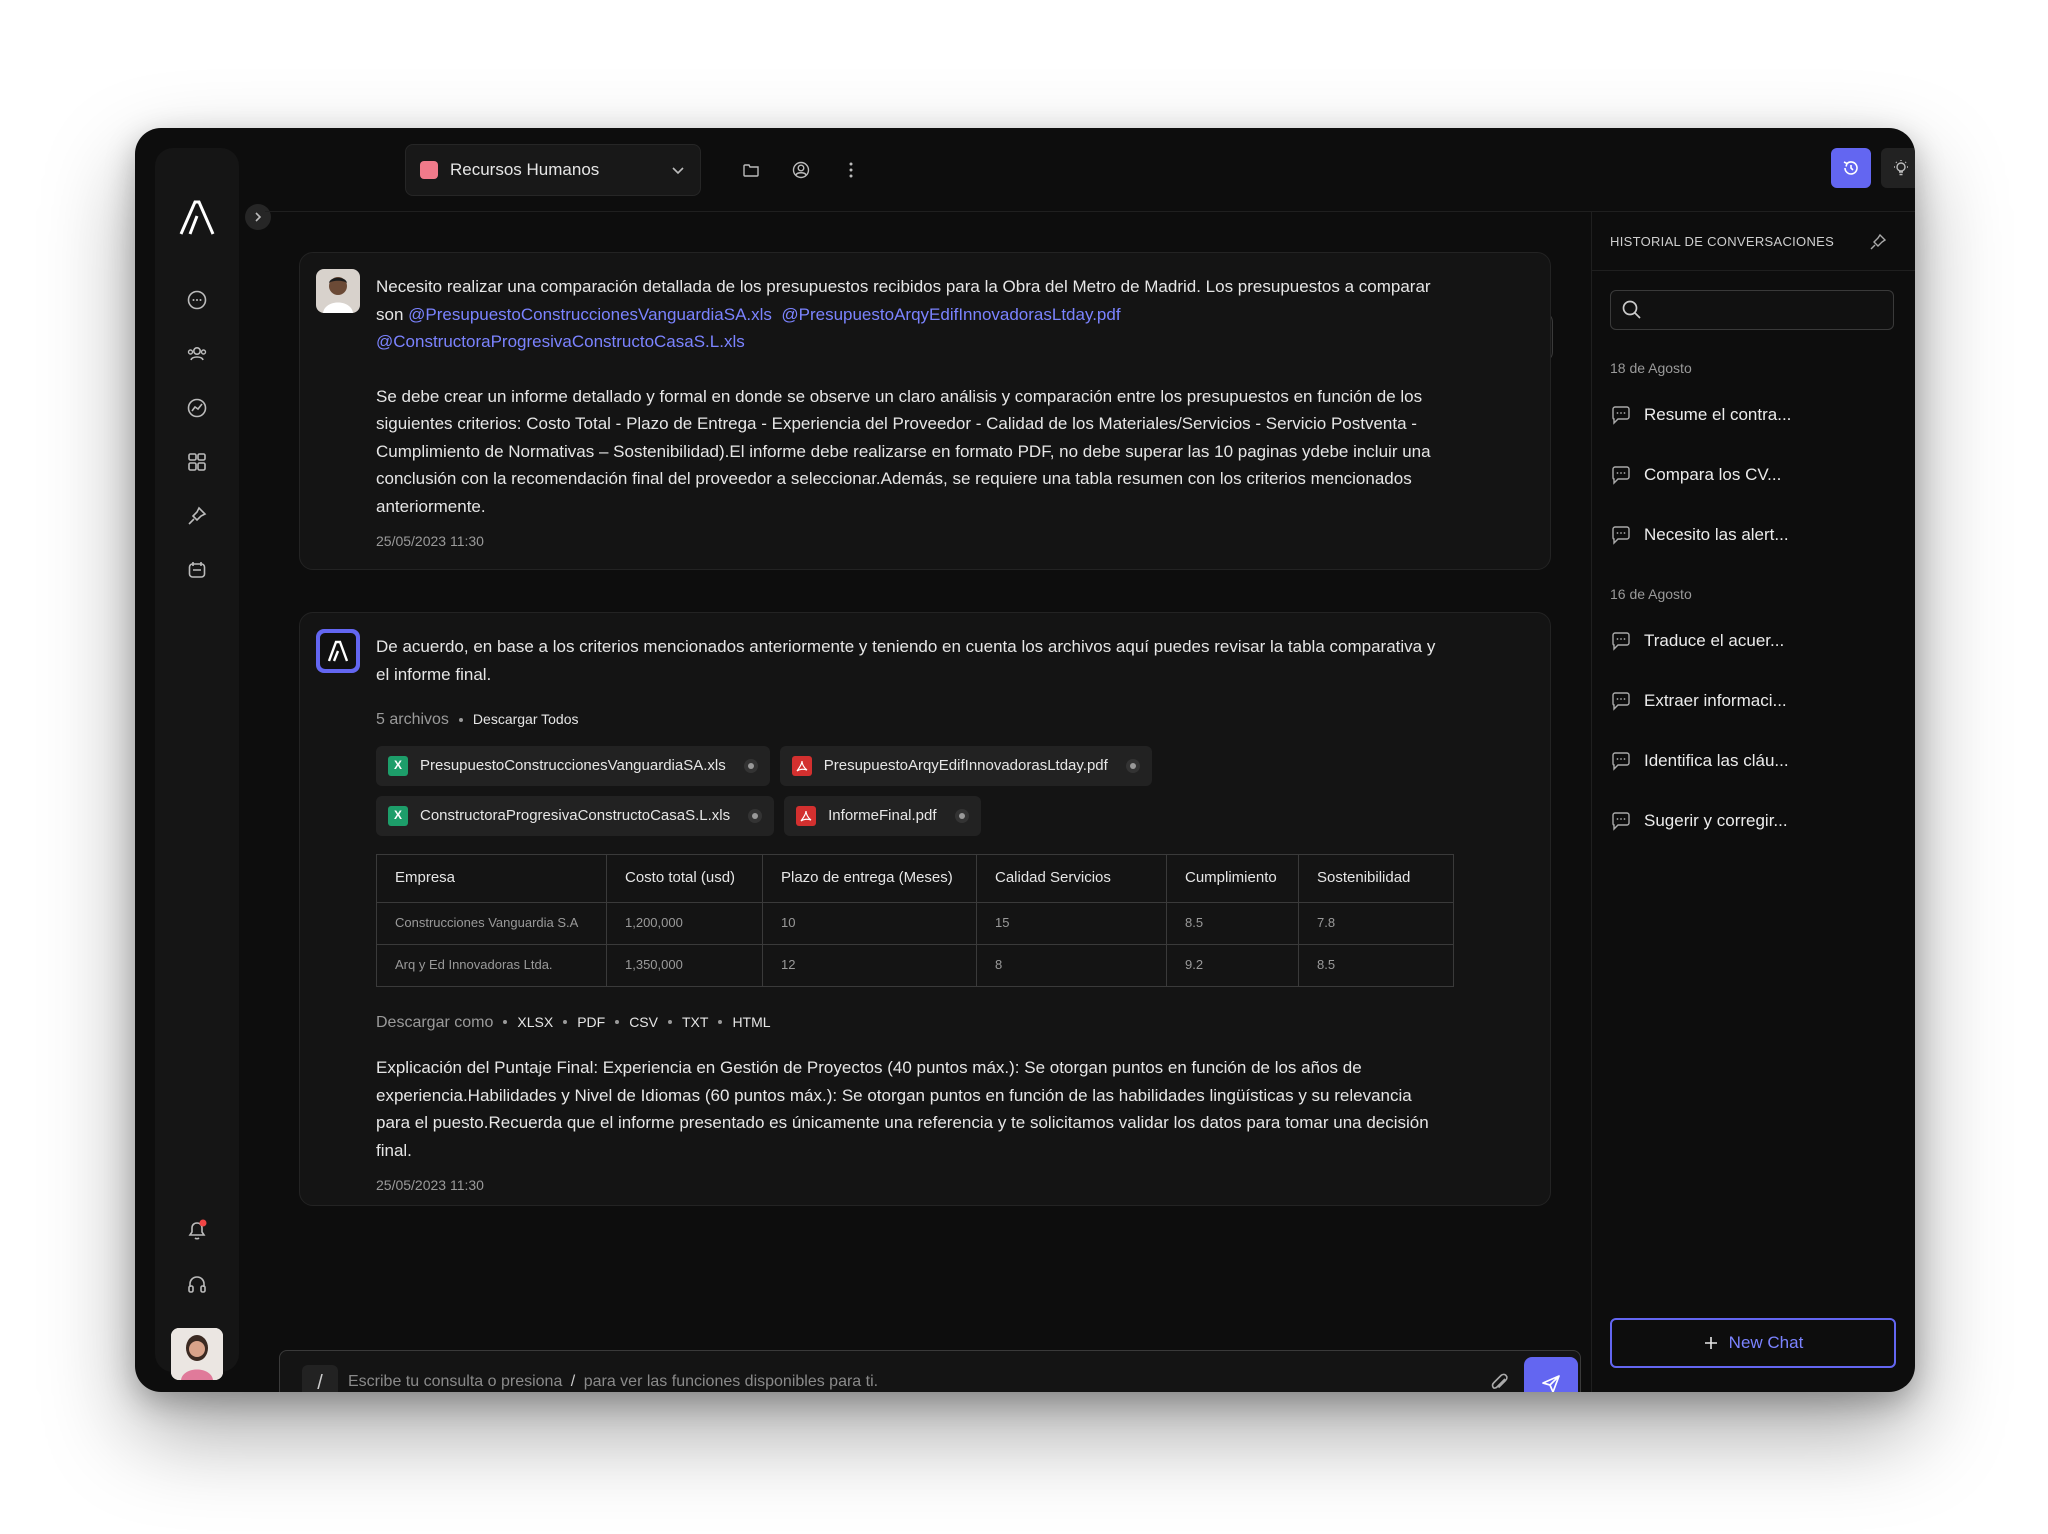 The image size is (2048, 1534). Describe the element at coordinates (1232, 965) in the screenshot. I see `table-cell: 9.2` at that location.